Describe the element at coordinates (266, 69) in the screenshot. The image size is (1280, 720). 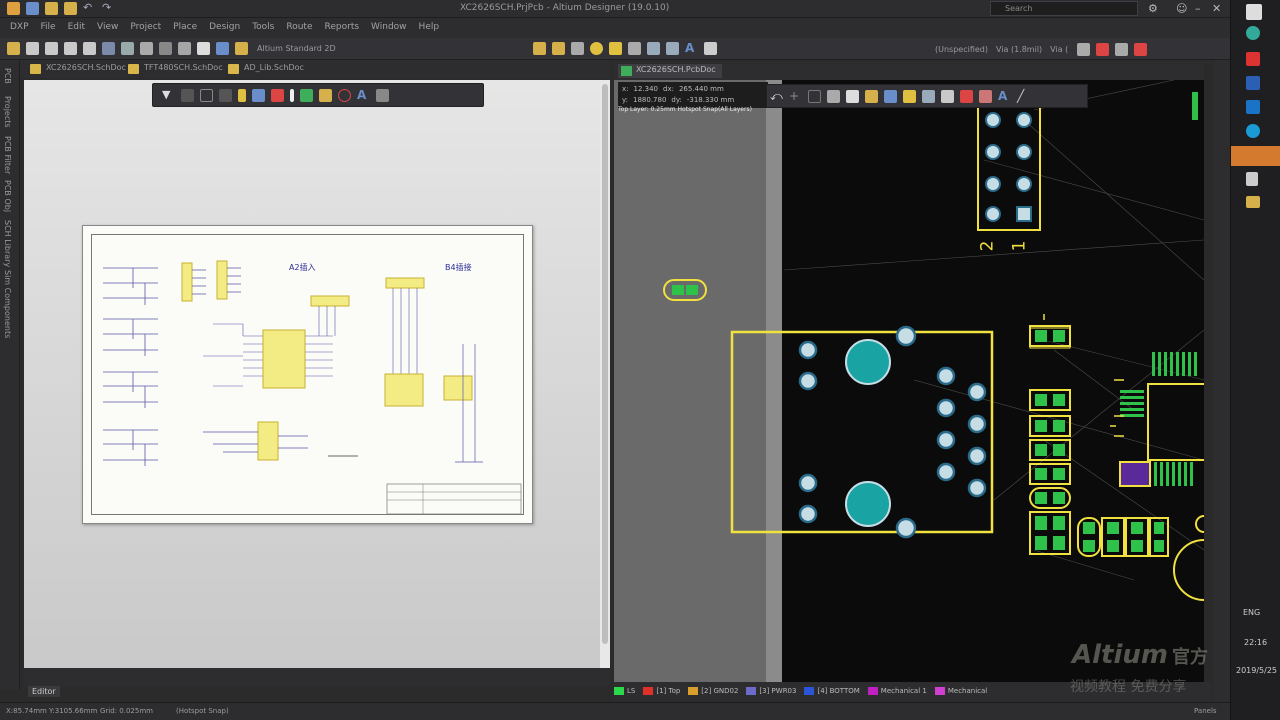
I see `doc-tab-3: AD_Lib.SchDoc` at that location.